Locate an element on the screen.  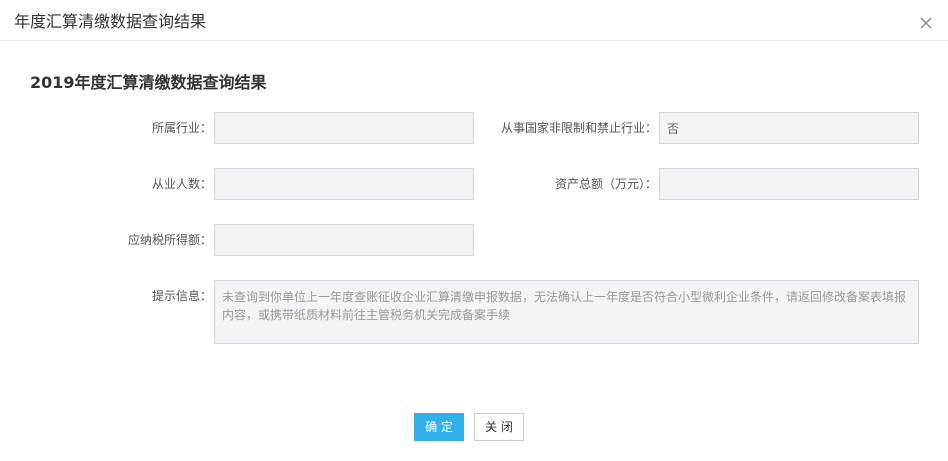
confirm-button: 确 定 is located at coordinates (439, 427).